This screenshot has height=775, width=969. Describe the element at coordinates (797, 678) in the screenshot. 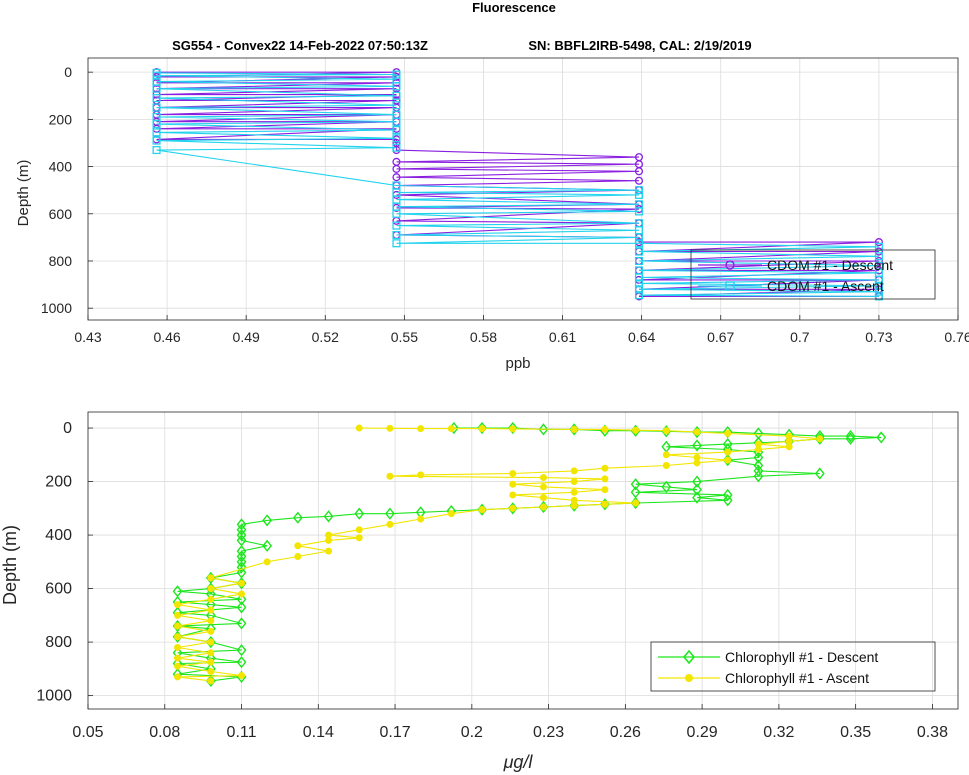

I see `chlorophyll-legend-ascent-label: Chlorophyll #1 - Ascent` at that location.